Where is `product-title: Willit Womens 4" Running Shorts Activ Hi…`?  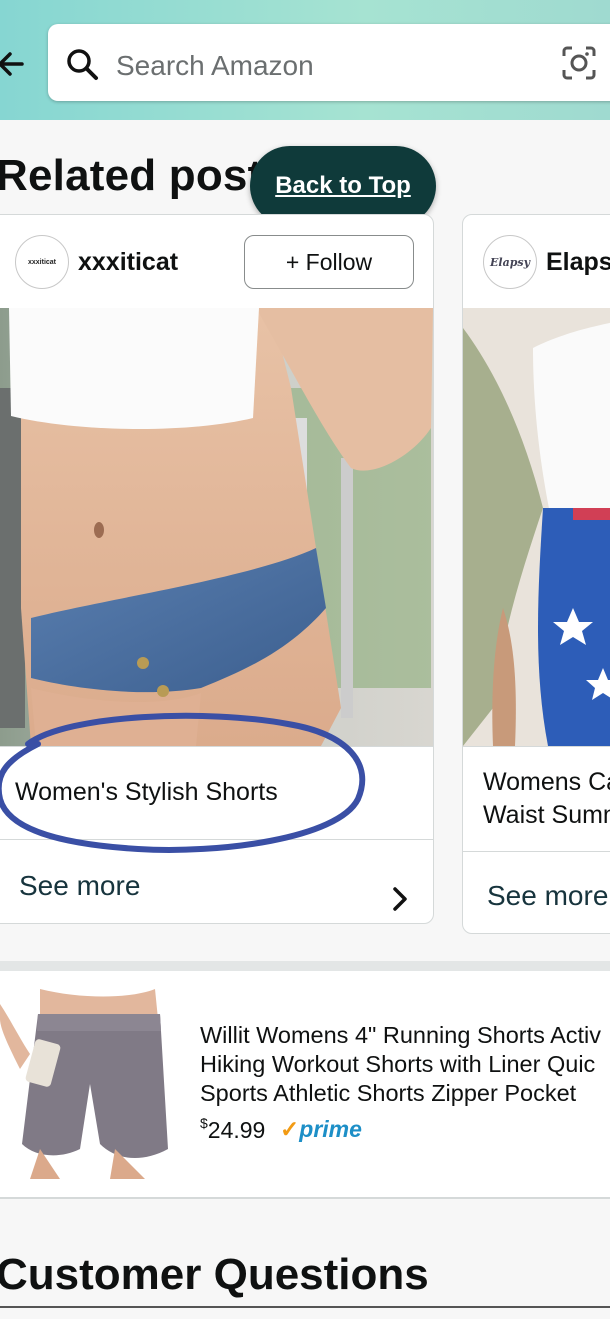
product-title: Willit Womens 4" Running Shorts Activ Hi… is located at coordinates (405, 1064).